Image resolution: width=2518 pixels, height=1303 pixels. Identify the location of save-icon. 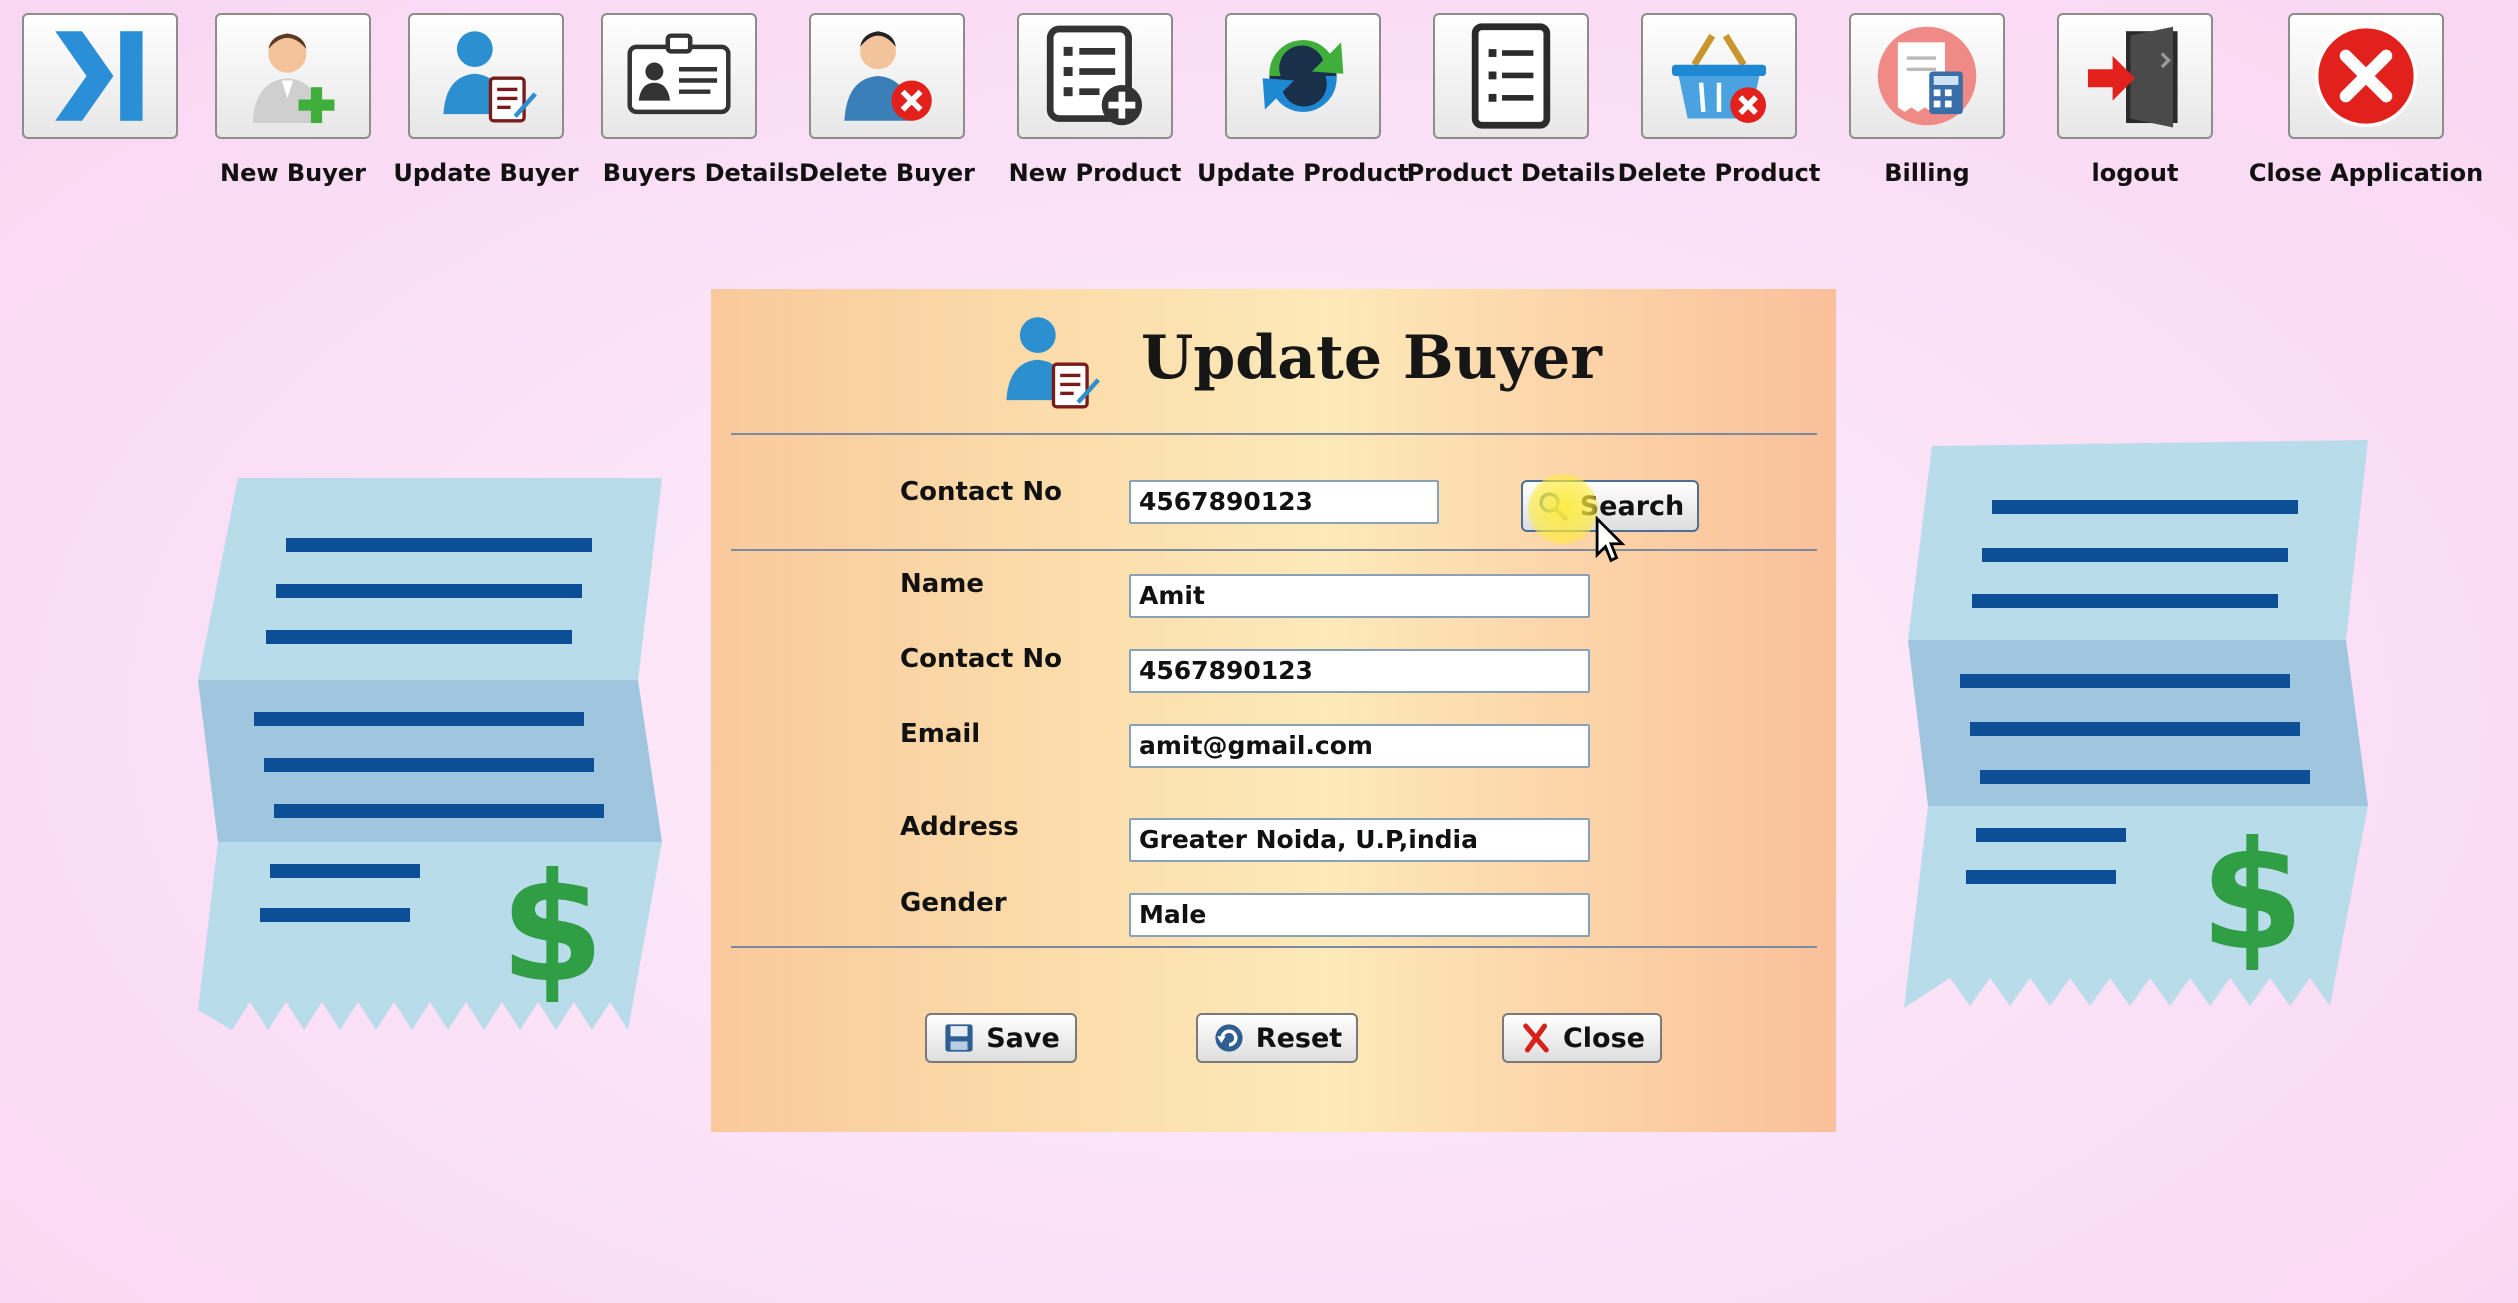
(959, 1038).